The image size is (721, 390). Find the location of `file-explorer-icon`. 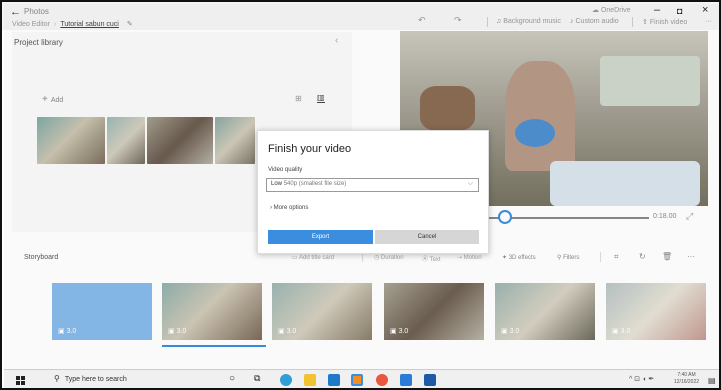

file-explorer-icon is located at coordinates (310, 380).